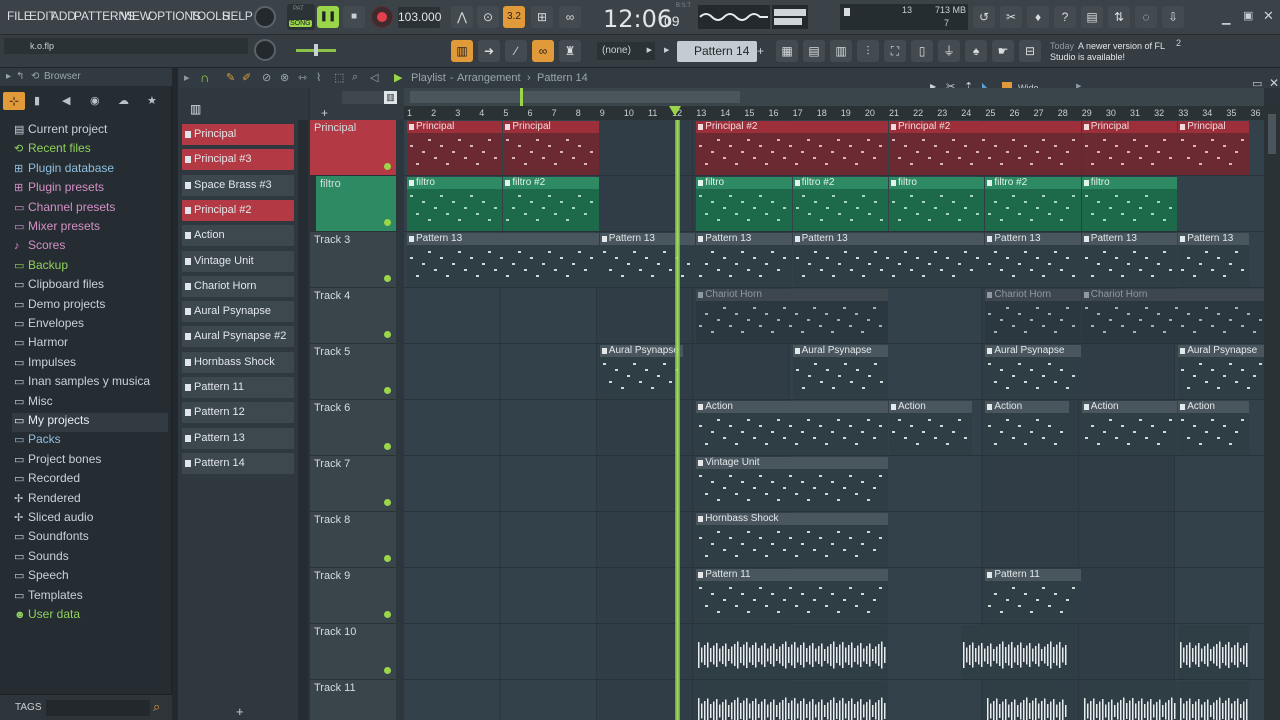 Image resolution: width=1280 pixels, height=720 pixels. What do you see at coordinates (238, 337) in the screenshot?
I see `channel-item: Aural Psynapse #2` at bounding box center [238, 337].